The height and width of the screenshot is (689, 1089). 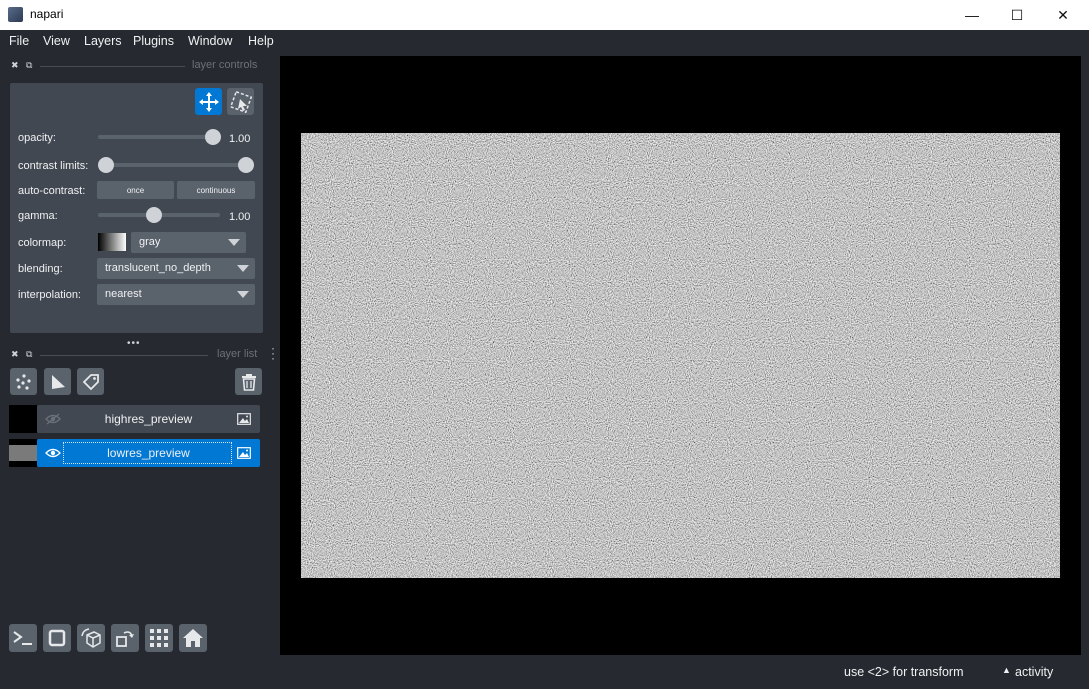 What do you see at coordinates (23, 453) in the screenshot?
I see `layer-thumbnail-noise` at bounding box center [23, 453].